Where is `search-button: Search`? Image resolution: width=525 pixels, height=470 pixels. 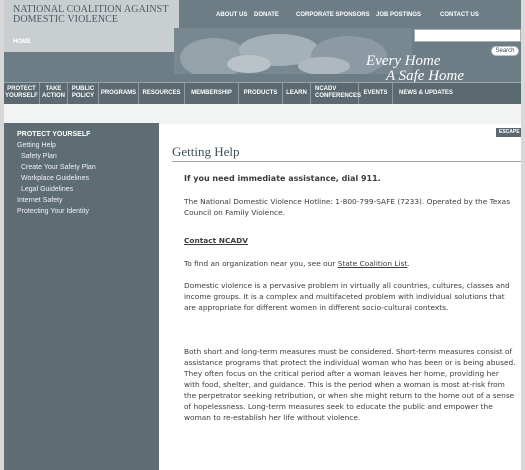
search-button: Search is located at coordinates (505, 51).